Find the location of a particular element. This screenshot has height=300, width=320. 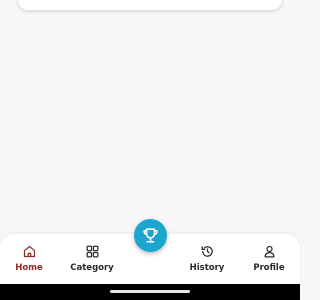

nav-label-profile: Profile is located at coordinates (269, 268).